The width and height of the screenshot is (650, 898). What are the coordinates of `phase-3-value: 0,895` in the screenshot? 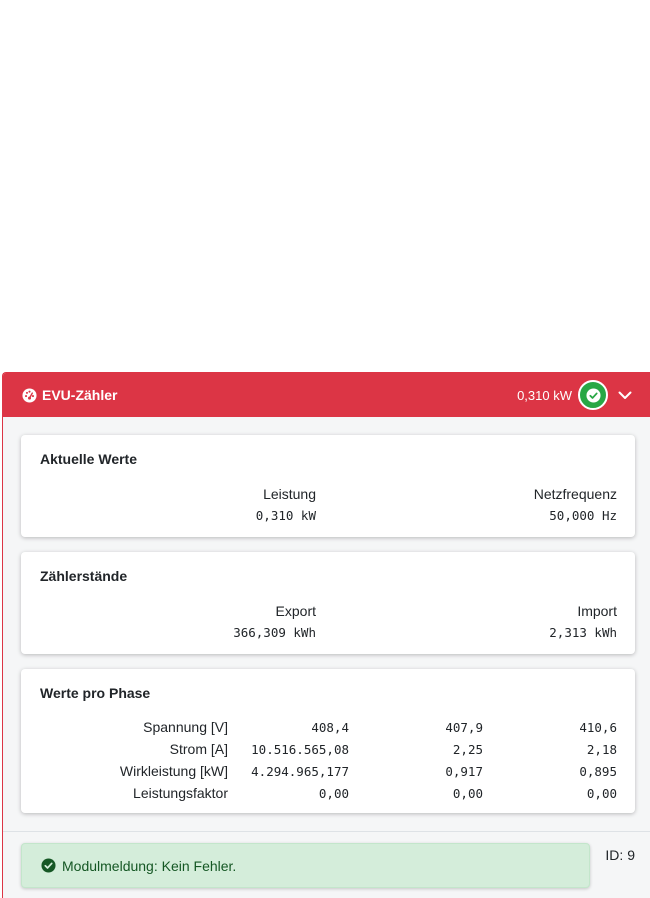 It's located at (598, 771).